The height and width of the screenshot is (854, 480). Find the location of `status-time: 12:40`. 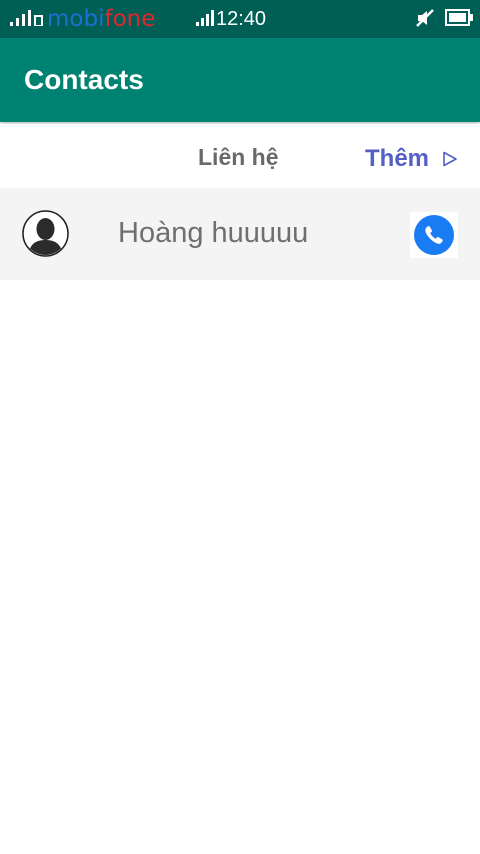

status-time: 12:40 is located at coordinates (241, 19).